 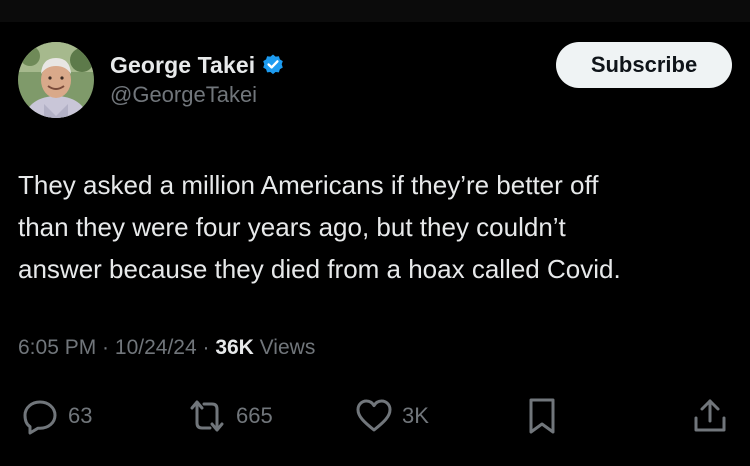 I want to click on views-count: 36K, so click(x=234, y=347).